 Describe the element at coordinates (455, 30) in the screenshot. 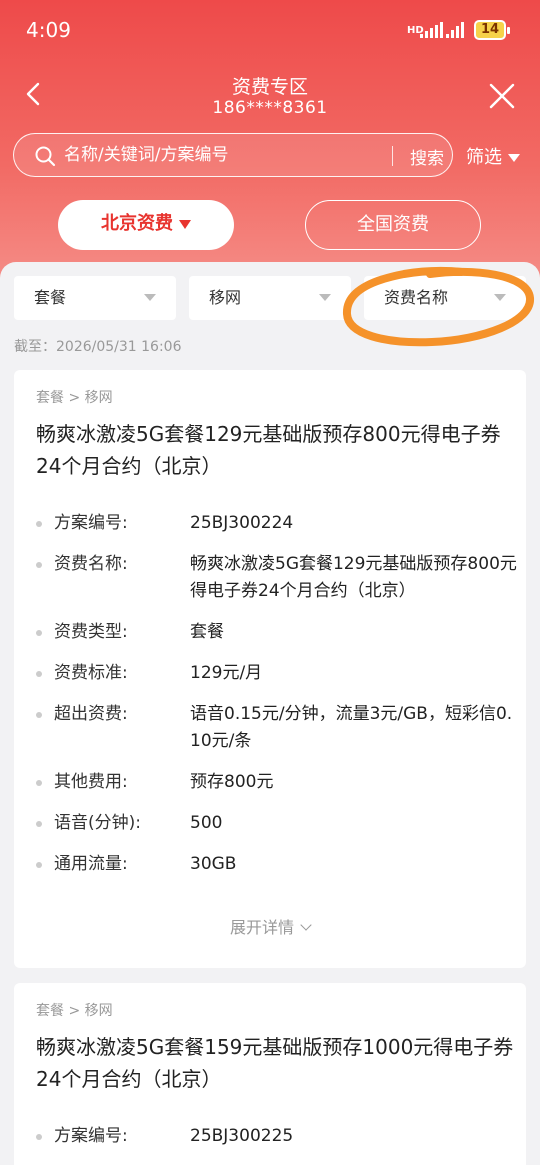

I see `cell-signal-2-icon` at that location.